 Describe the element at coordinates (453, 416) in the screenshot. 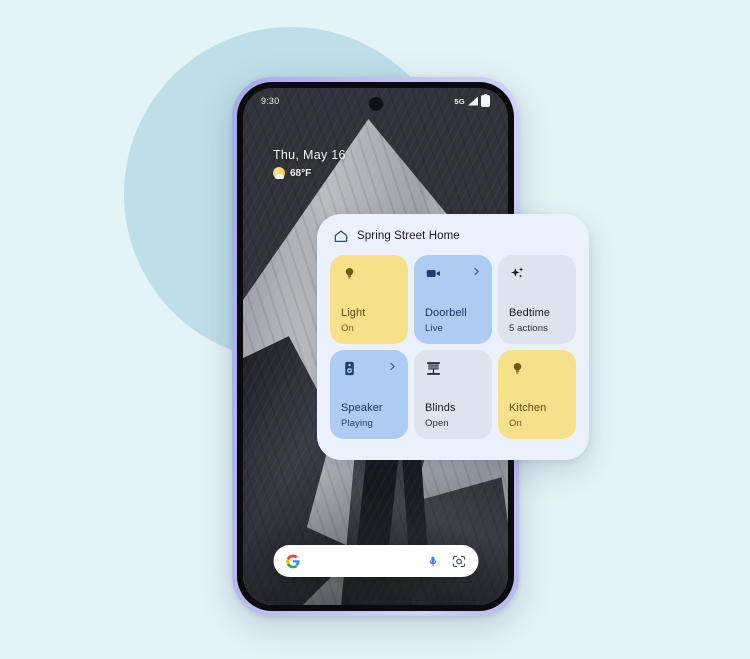

I see `tile-text: Blinds Open` at that location.